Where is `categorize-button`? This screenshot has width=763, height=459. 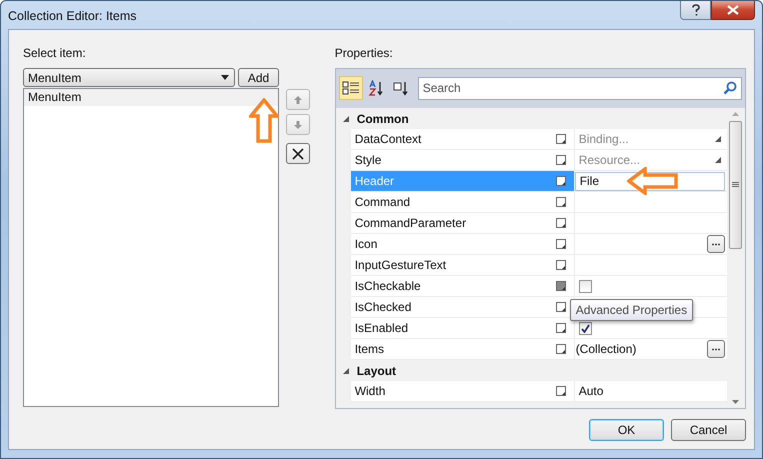 categorize-button is located at coordinates (350, 88).